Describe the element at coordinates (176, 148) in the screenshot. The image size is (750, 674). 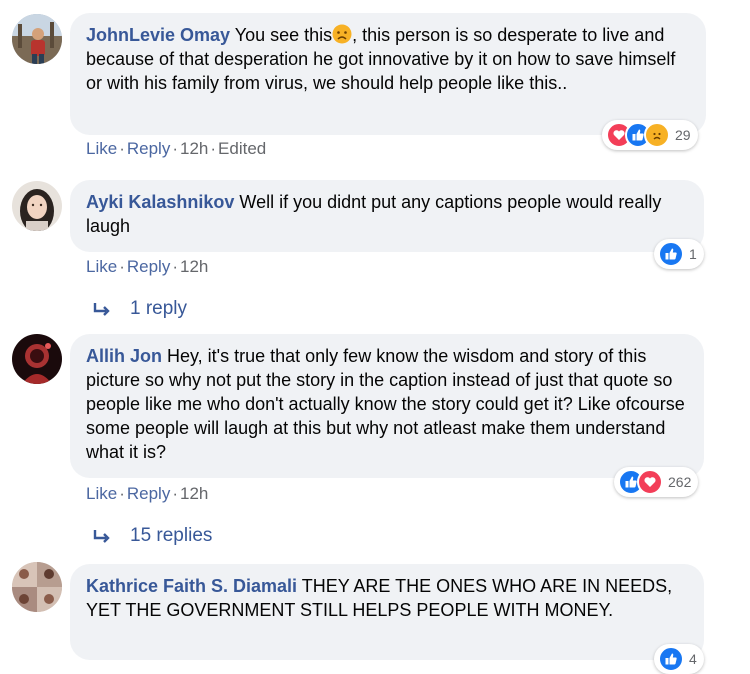
I see `comment-actions: Like · Reply · 12h · Edited` at that location.